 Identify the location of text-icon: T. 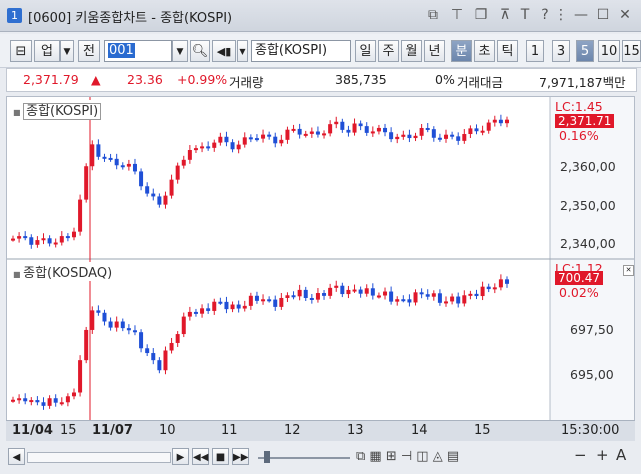
(525, 15).